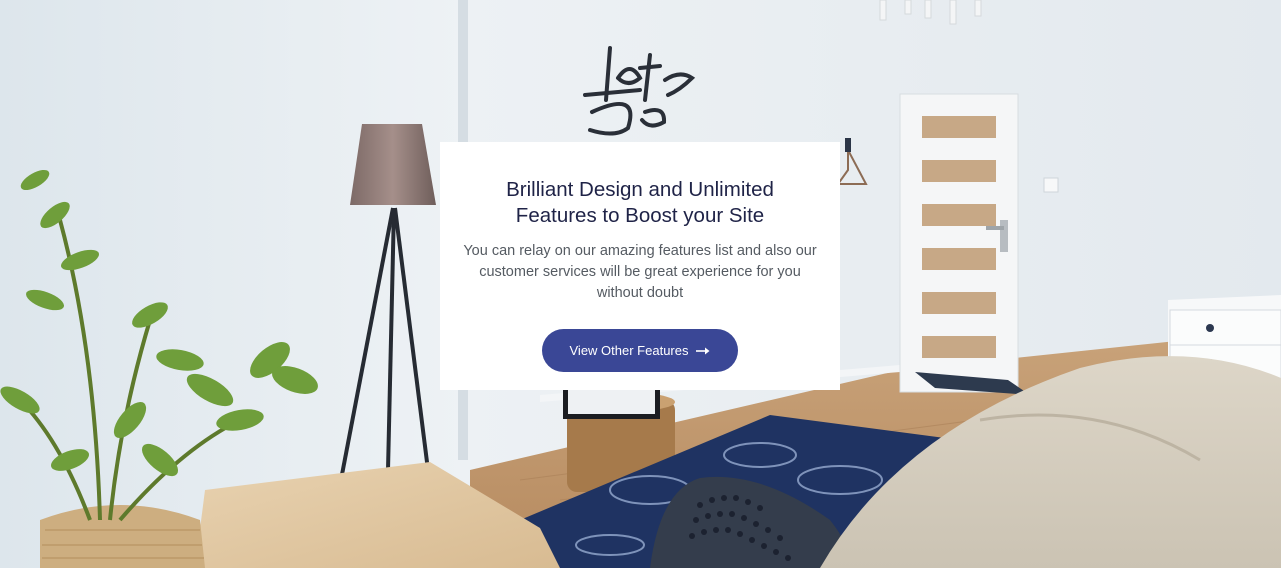 The image size is (1281, 568). What do you see at coordinates (703, 350) in the screenshot?
I see `arrow-right-icon` at bounding box center [703, 350].